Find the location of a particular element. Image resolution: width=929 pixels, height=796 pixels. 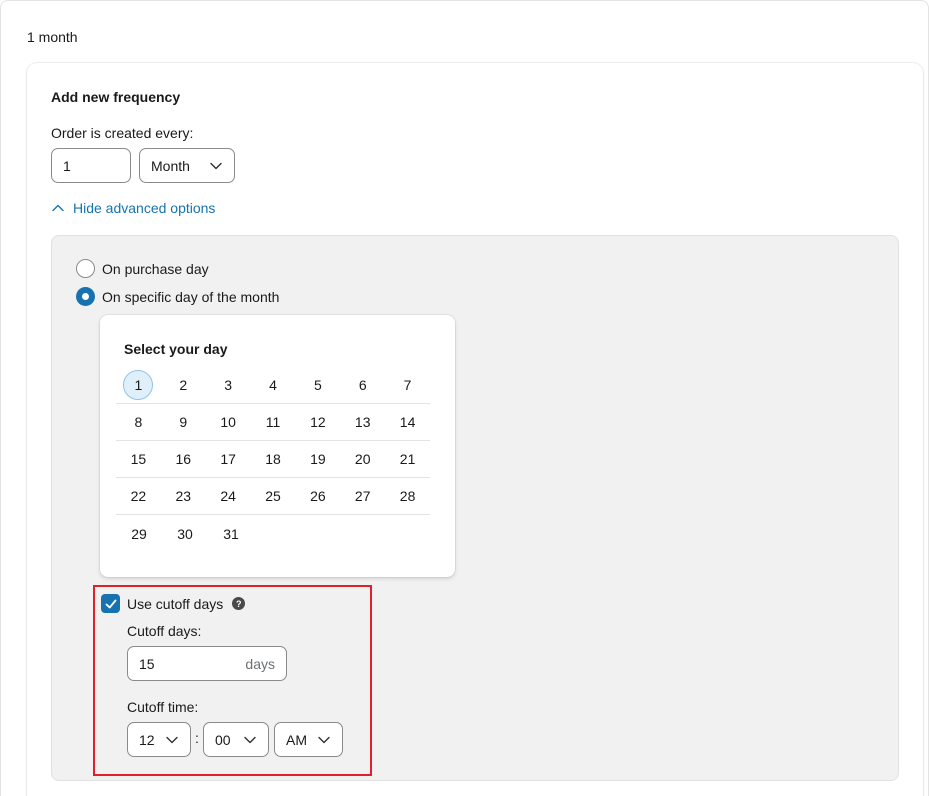

radio-on-specific-day: On specific day of the month is located at coordinates (177, 296).